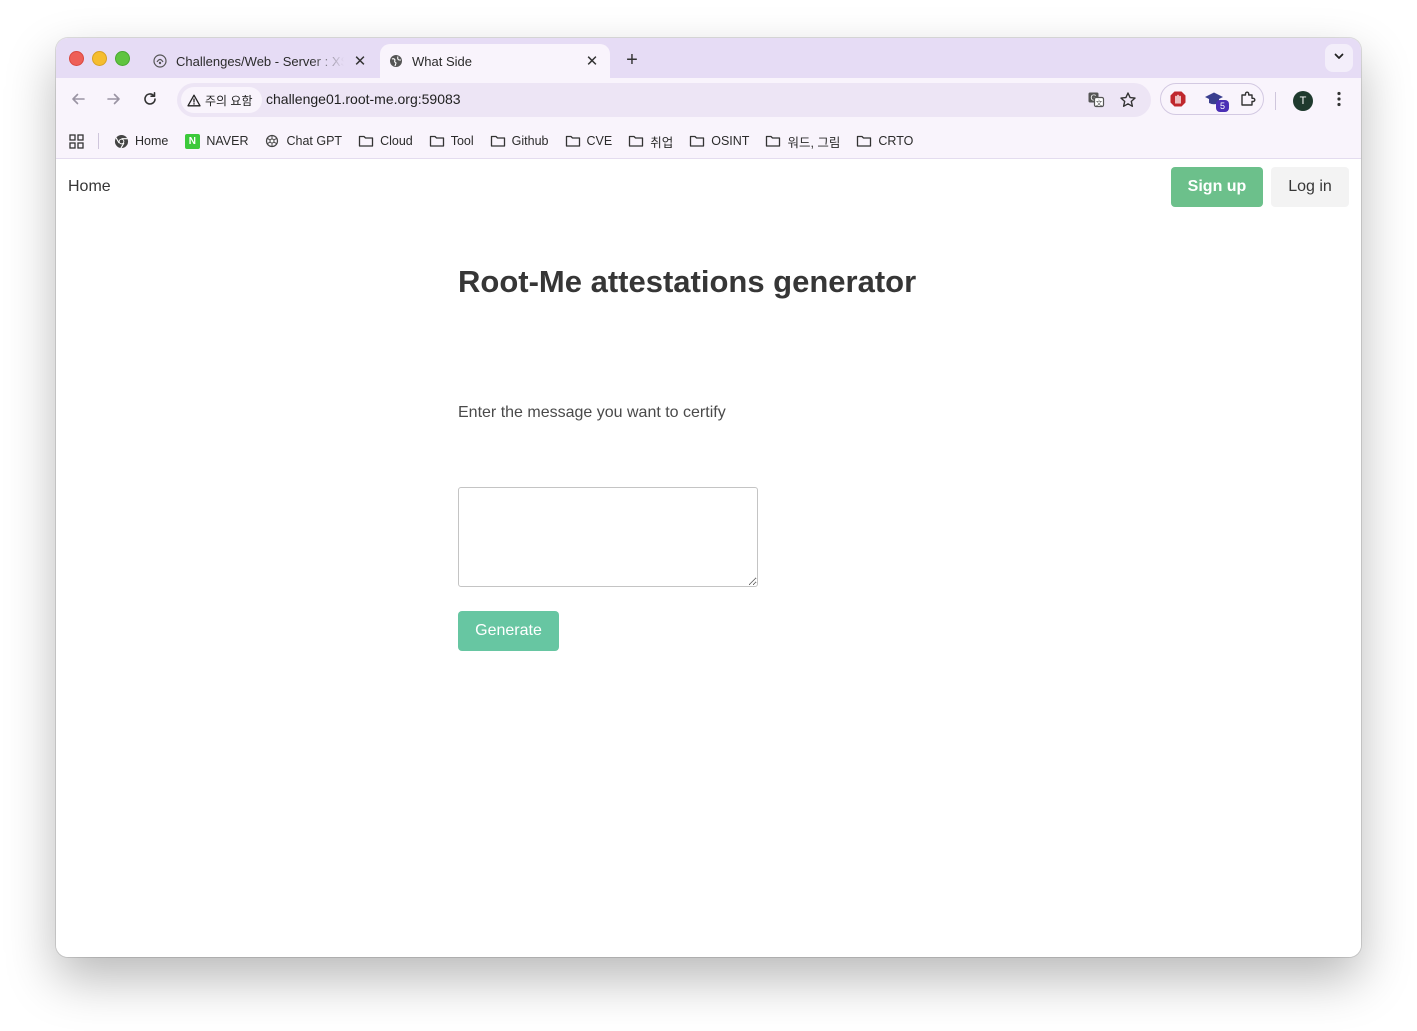 The width and height of the screenshot is (1417, 1031). I want to click on svg-text: 文, so click(1099, 102).